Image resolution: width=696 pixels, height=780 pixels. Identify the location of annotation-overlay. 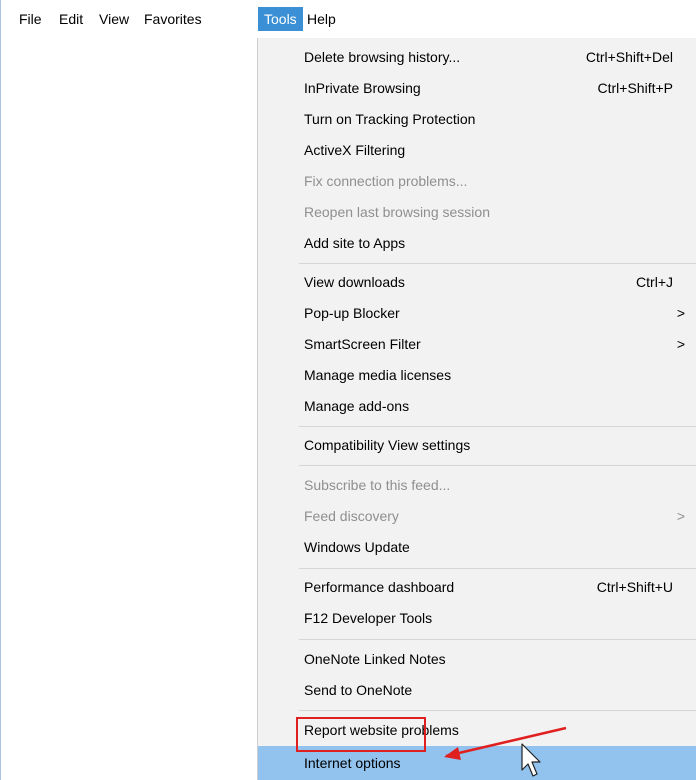
(505, 751).